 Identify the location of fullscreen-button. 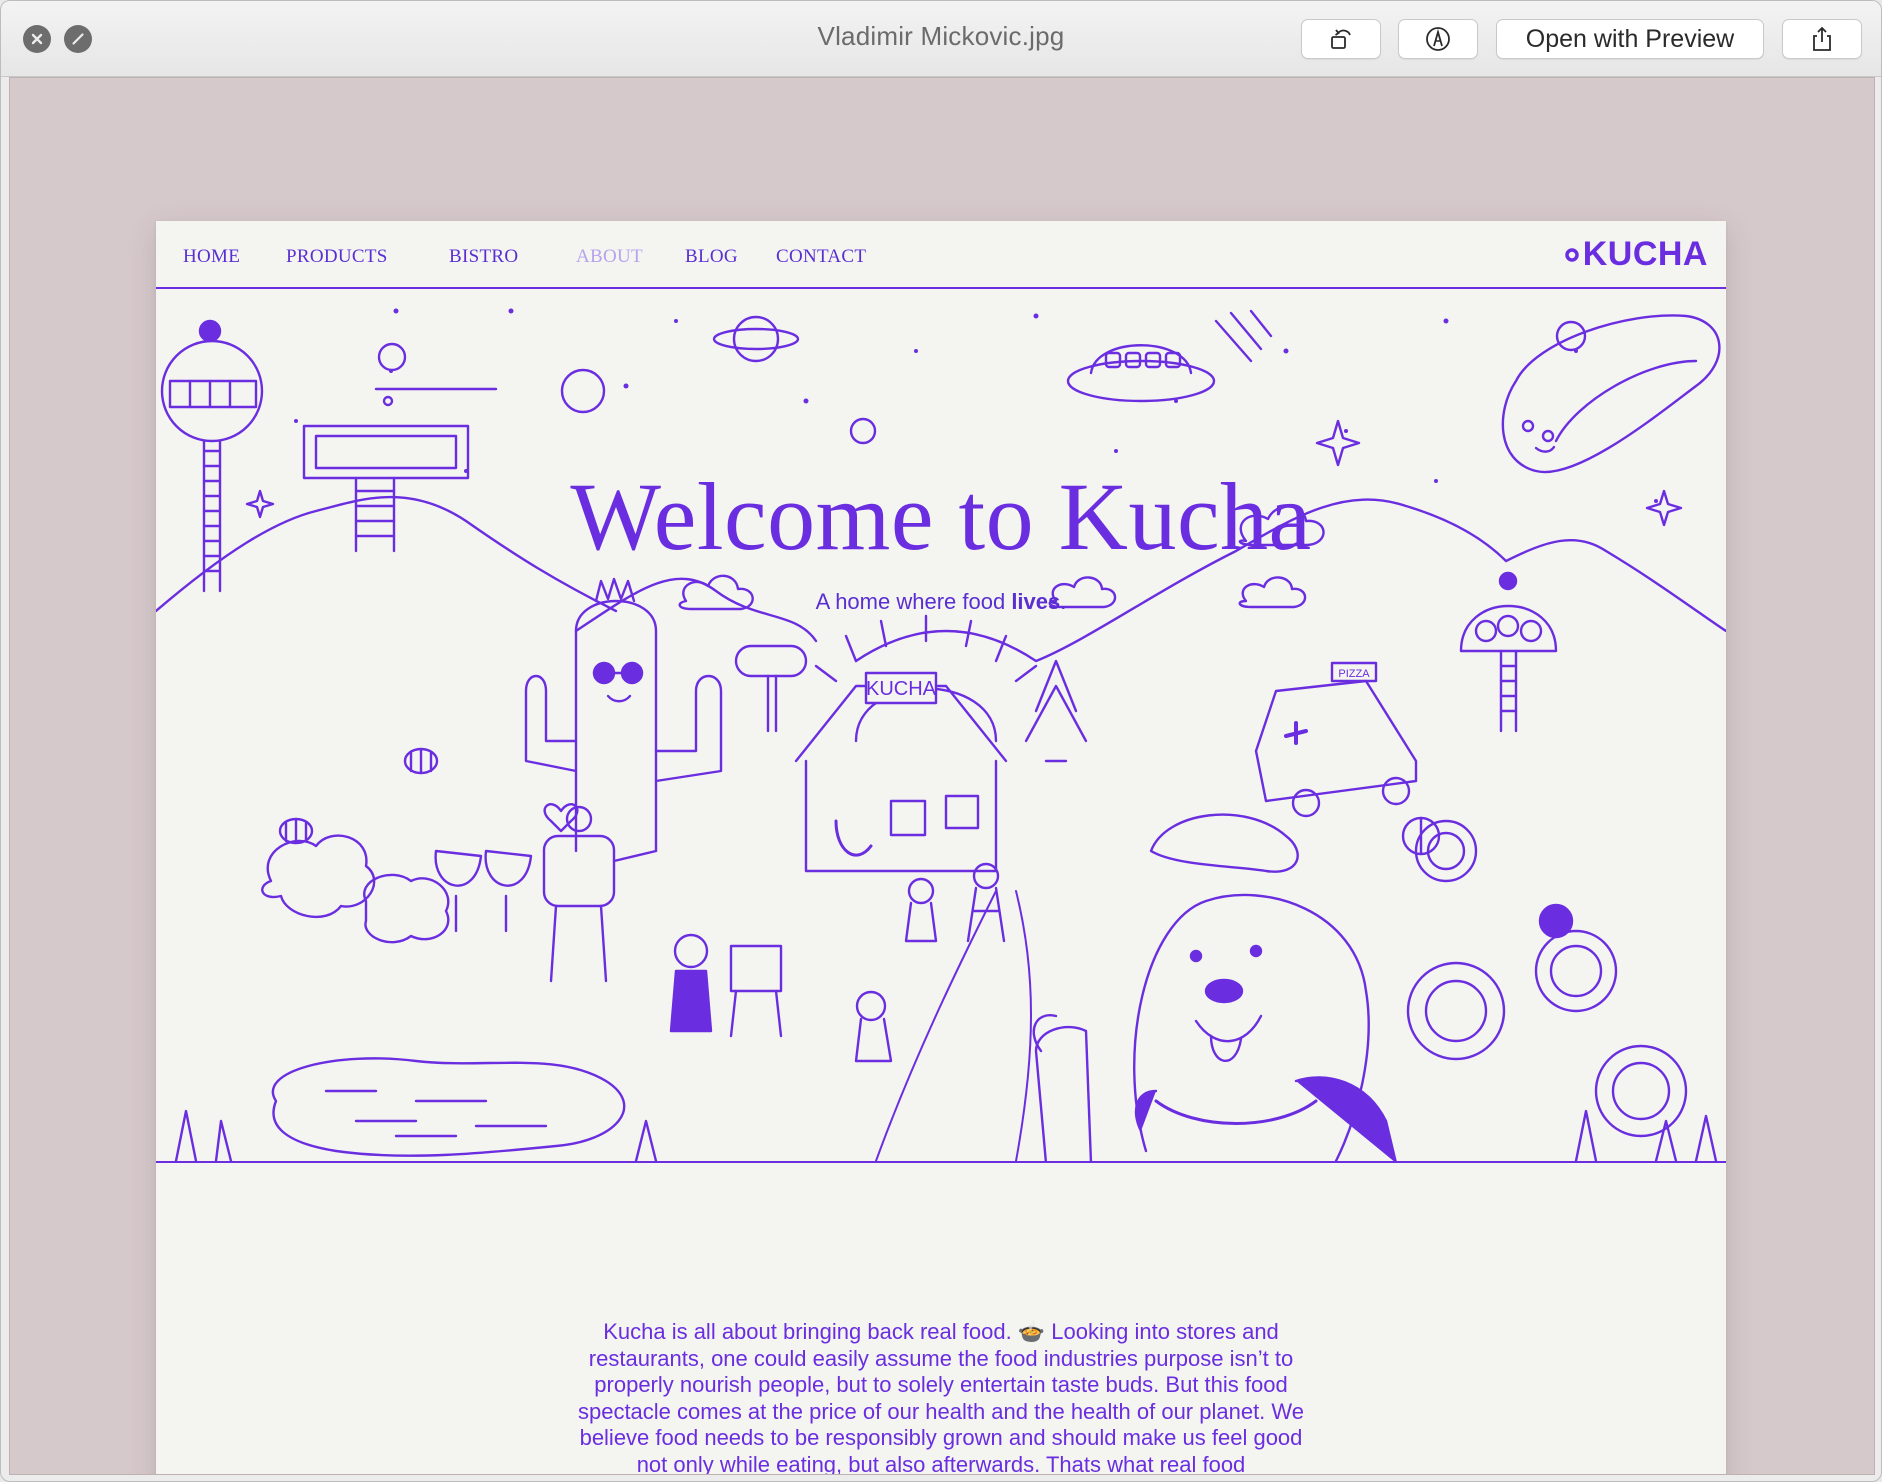
(78, 39).